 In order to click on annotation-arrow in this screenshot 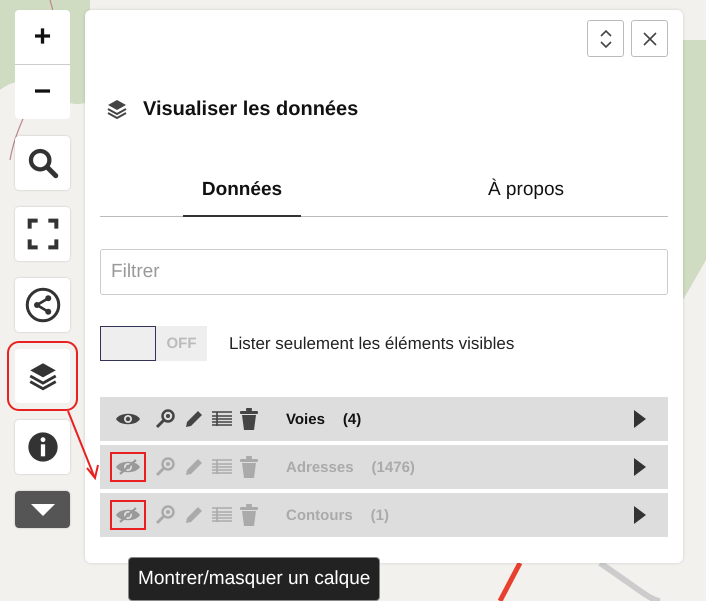, I will do `click(83, 445)`.